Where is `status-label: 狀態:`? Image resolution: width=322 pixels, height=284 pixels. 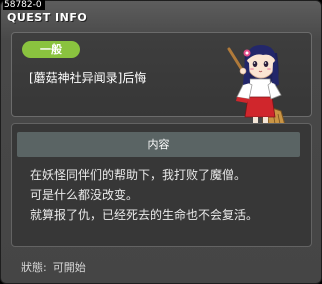 status-label: 狀態: is located at coordinates (34, 267).